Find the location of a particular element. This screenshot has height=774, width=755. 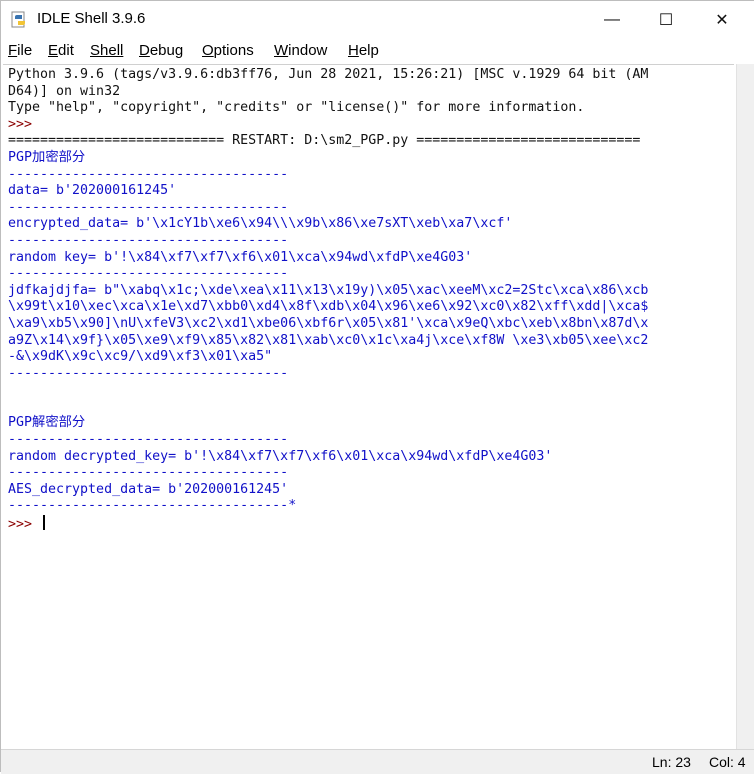

menu-window-label-rest: indow is located at coordinates (308, 50).